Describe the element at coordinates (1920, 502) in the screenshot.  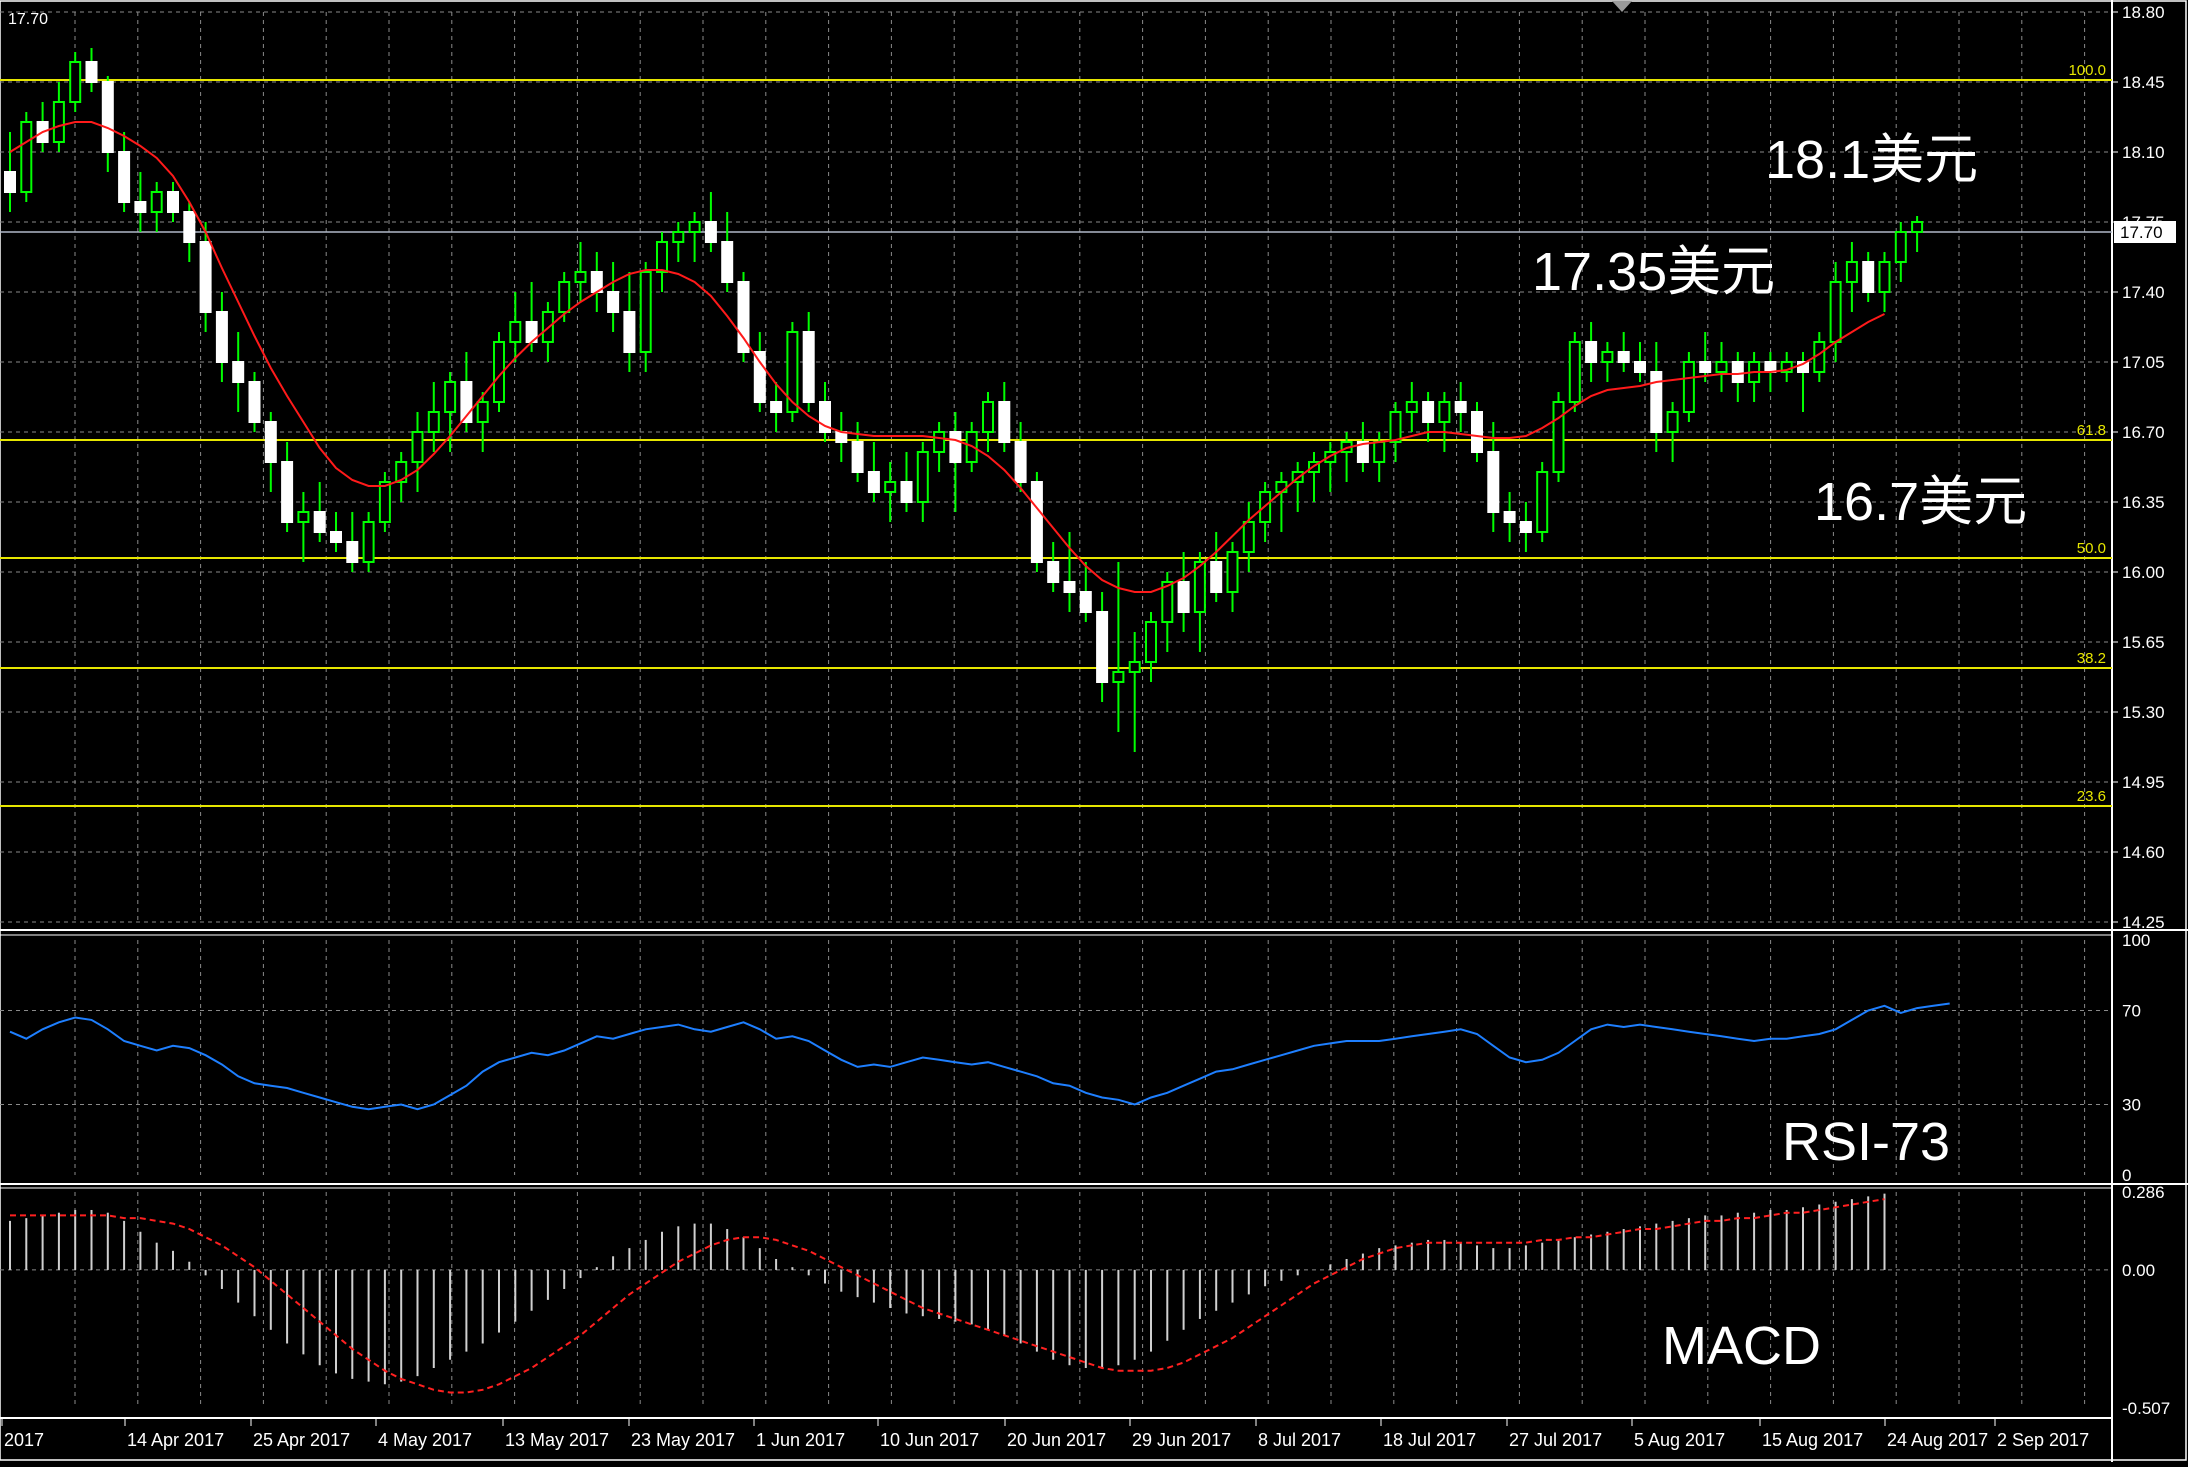
I see `price-annotation: 16.7美元` at that location.